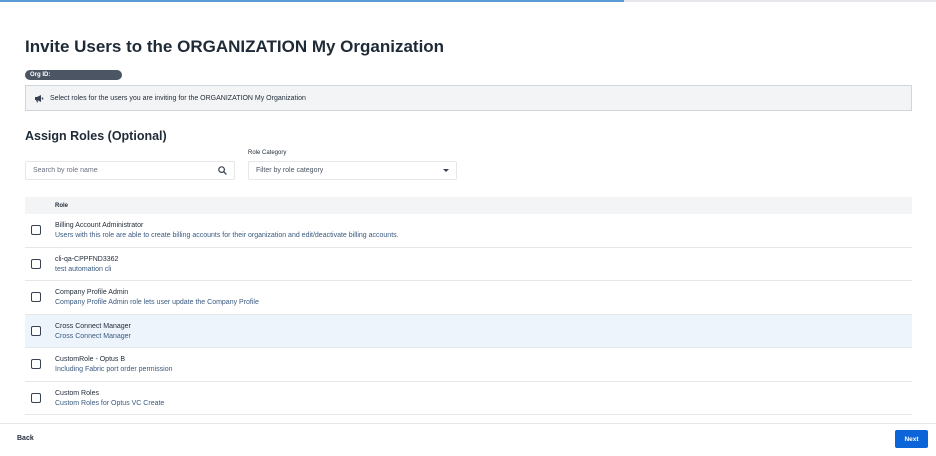 Image resolution: width=936 pixels, height=456 pixels. What do you see at coordinates (468, 264) in the screenshot?
I see `table-row: cli-qa-CPPFND3362 test automation cli` at bounding box center [468, 264].